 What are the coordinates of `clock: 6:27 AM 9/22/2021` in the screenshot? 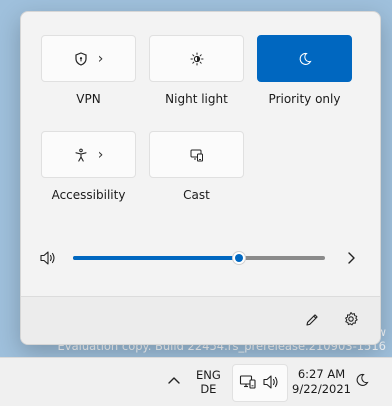 It's located at (321, 382).